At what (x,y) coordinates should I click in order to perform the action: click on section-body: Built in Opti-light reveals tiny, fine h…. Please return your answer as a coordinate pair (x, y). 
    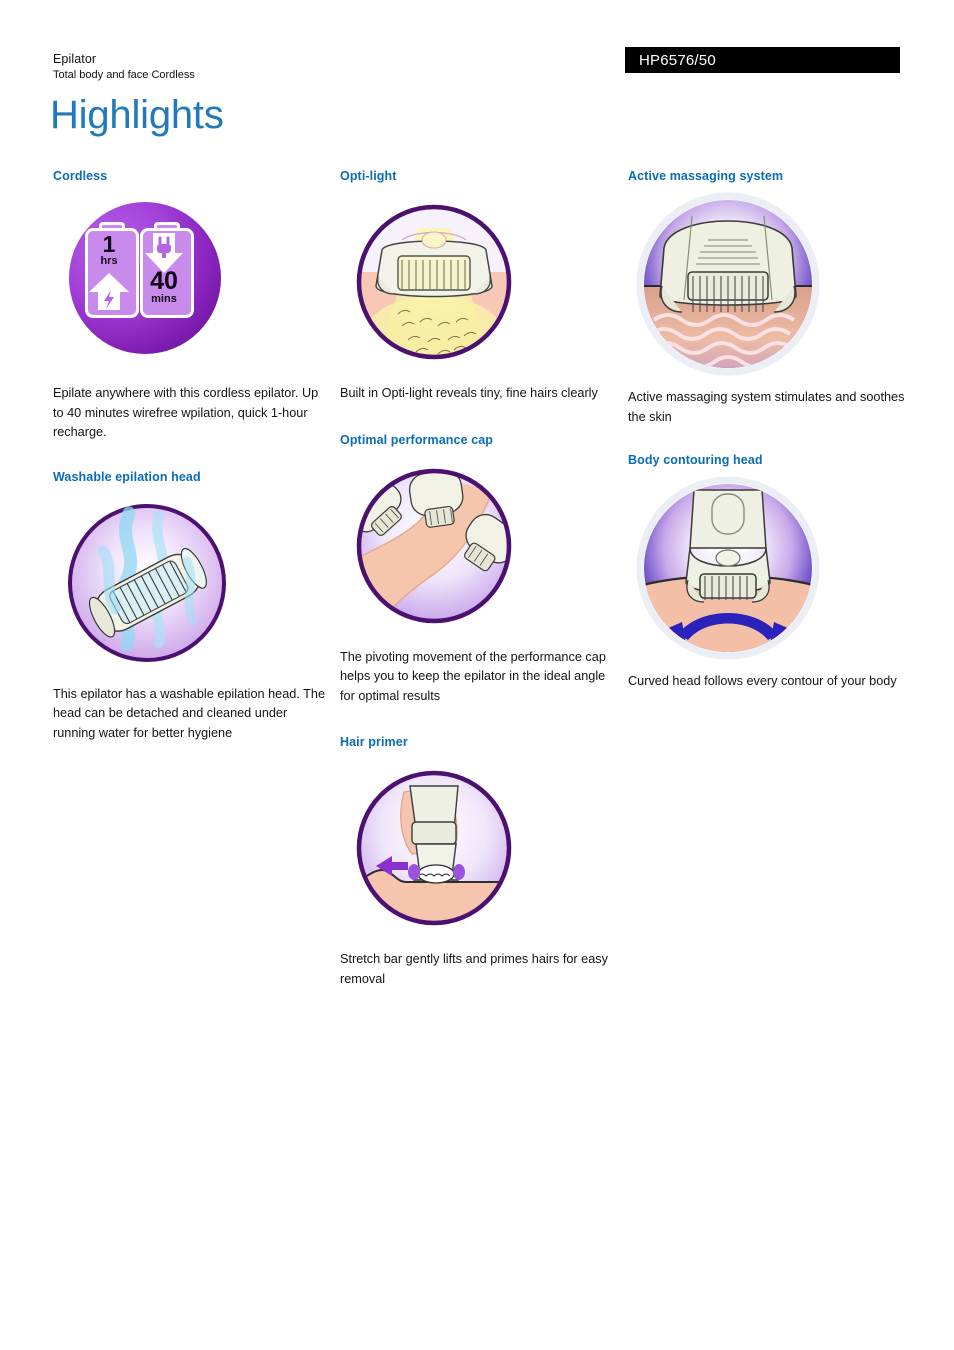
    Looking at the image, I should click on (469, 393).